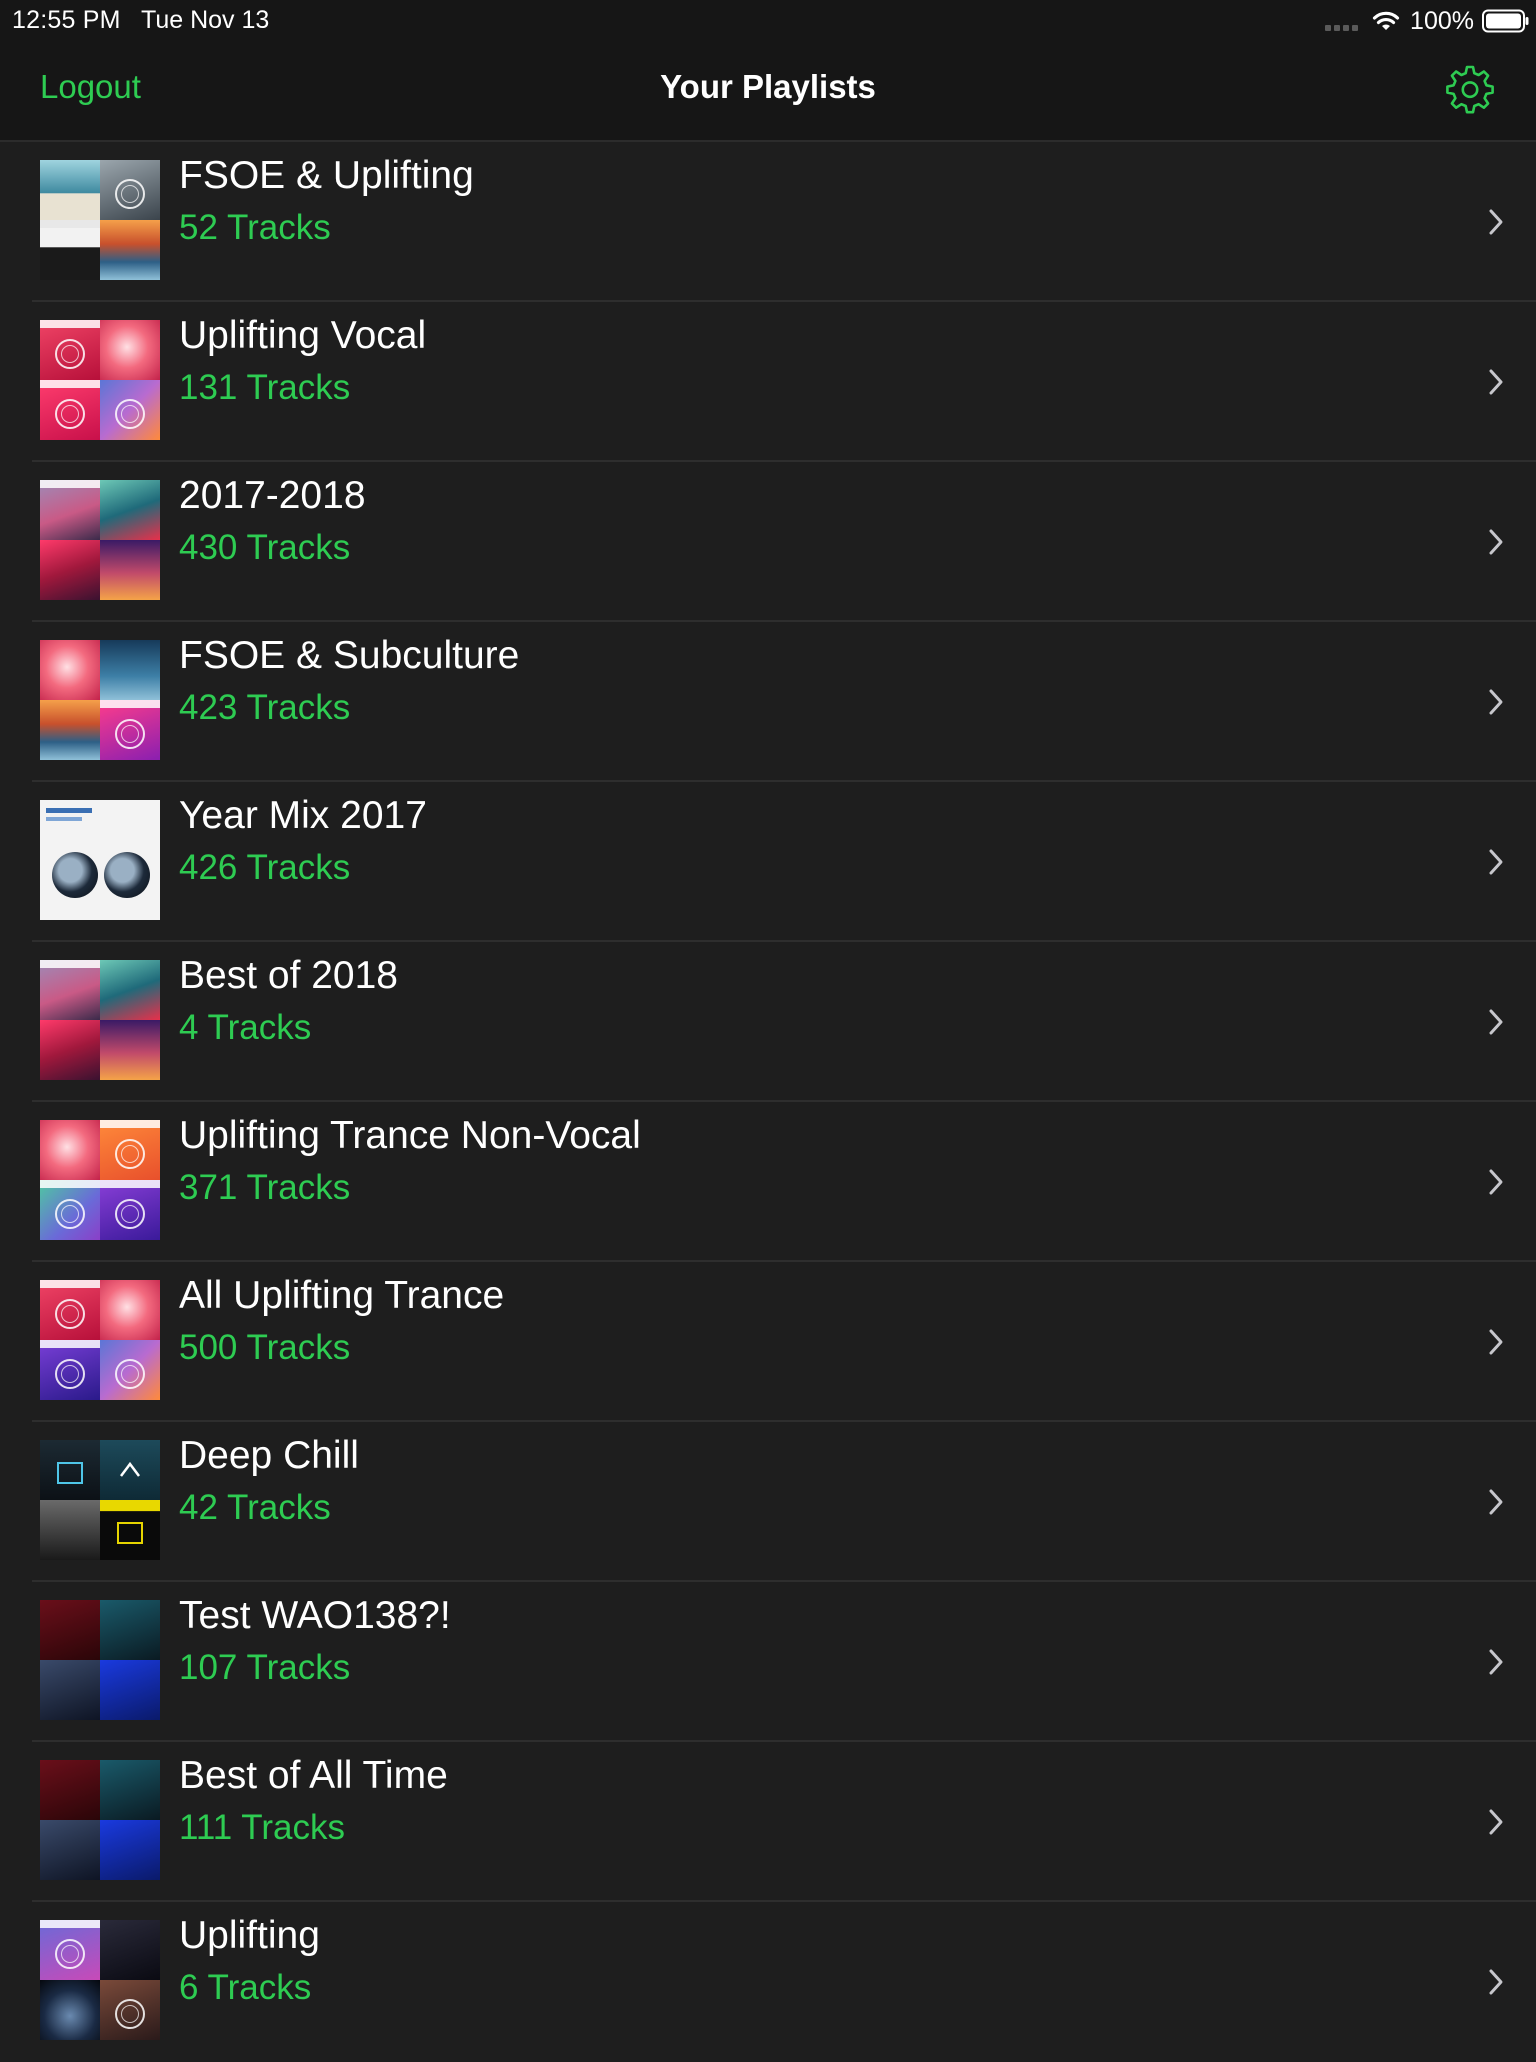 The height and width of the screenshot is (2062, 1536). I want to click on playlist-row: FSOE & Subculture 423 Tracks, so click(768, 702).